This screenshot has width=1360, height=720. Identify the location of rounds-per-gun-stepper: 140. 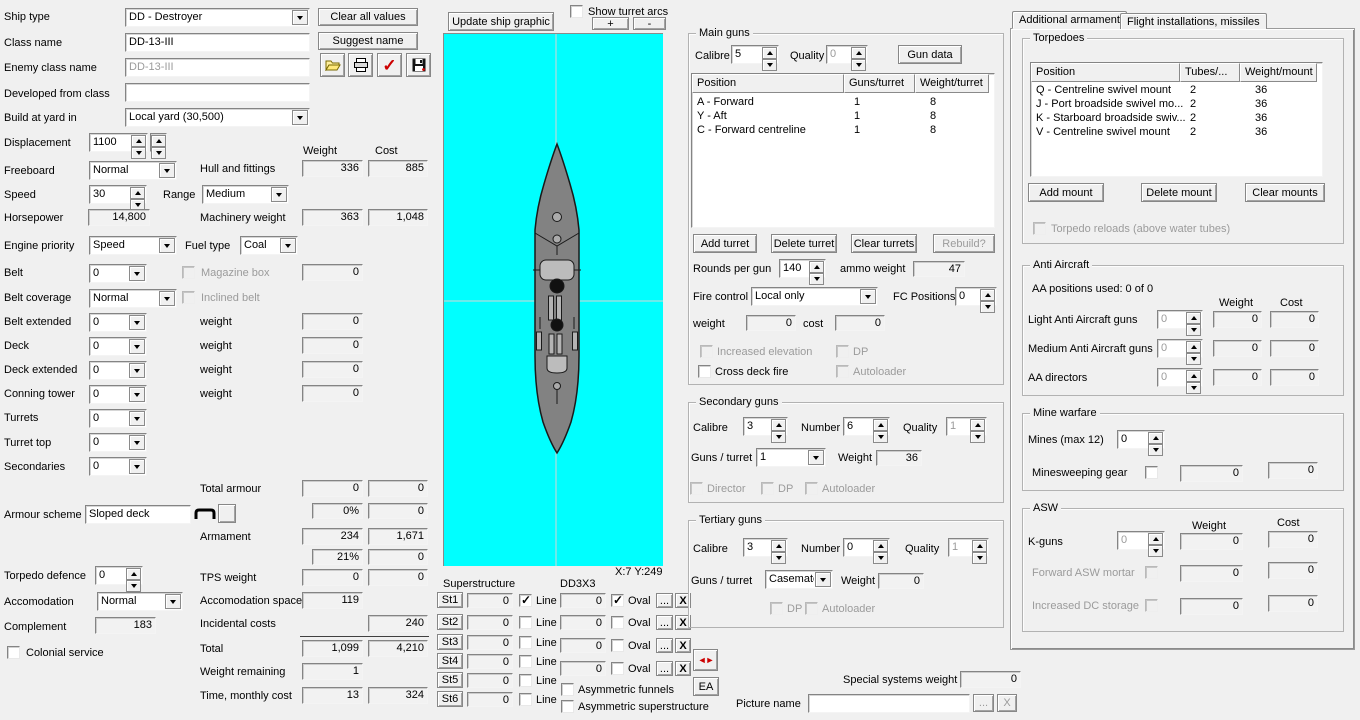
(802, 272).